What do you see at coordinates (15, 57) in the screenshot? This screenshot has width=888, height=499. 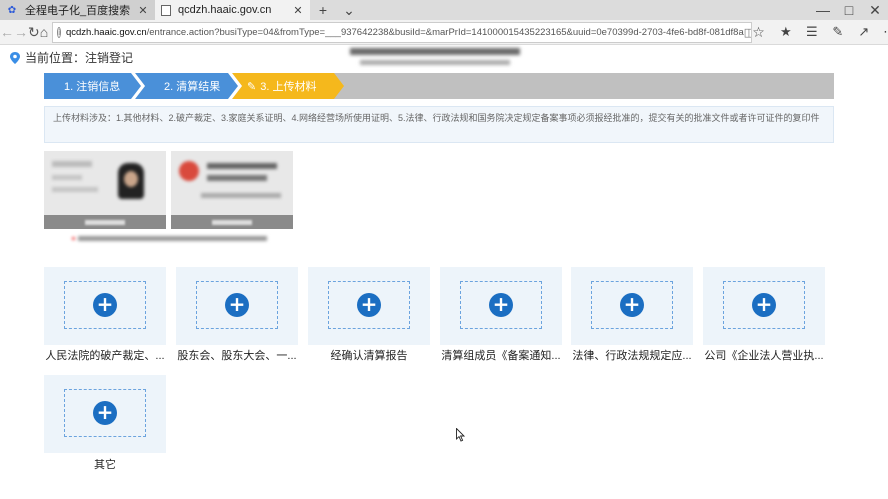 I see `location-pin-icon` at bounding box center [15, 57].